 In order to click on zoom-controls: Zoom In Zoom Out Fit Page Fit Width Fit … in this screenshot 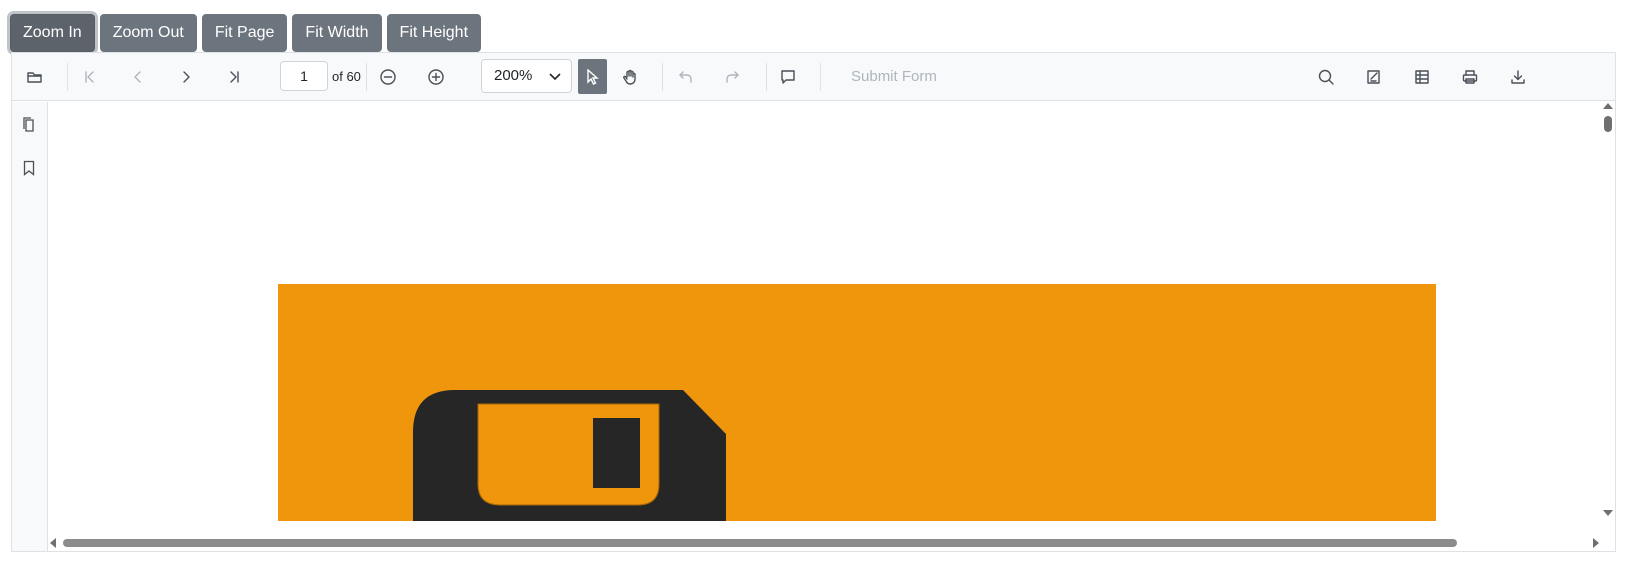, I will do `click(246, 33)`.